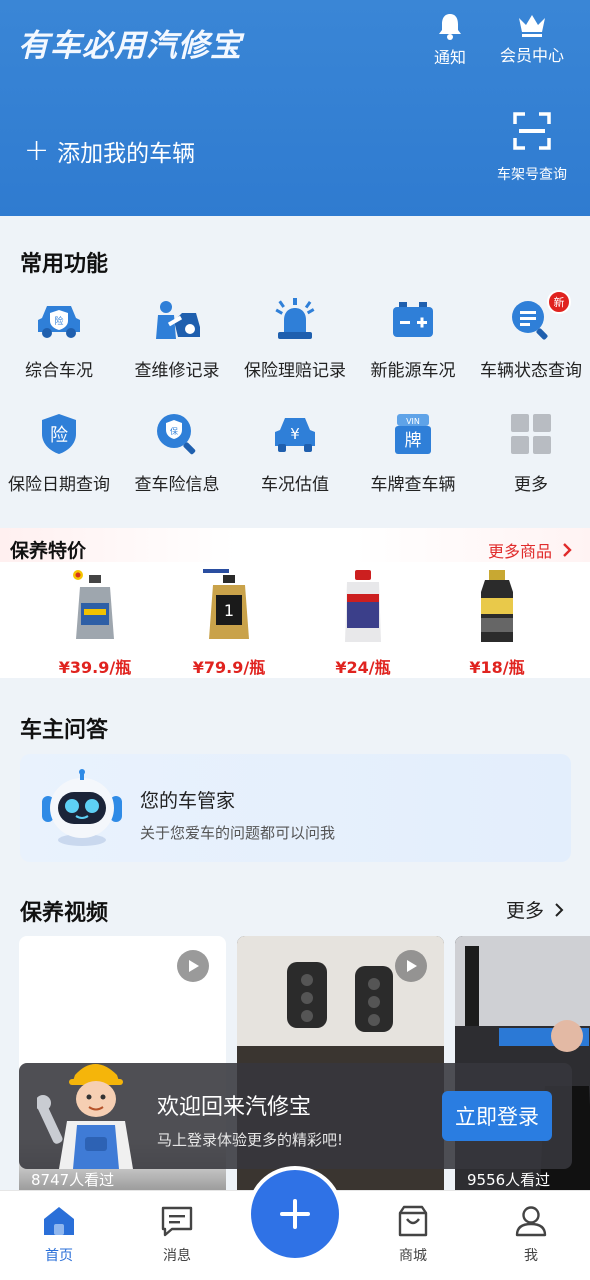 The height and width of the screenshot is (1280, 590). I want to click on common-functions-title: 常用功能, so click(64, 264).